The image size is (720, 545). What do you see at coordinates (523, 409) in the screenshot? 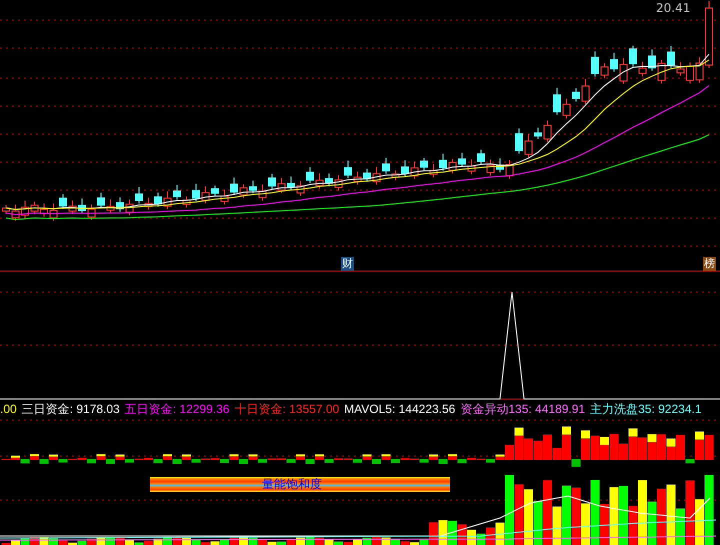
I see `indicator-value: 资金异动135: 44189.91` at bounding box center [523, 409].